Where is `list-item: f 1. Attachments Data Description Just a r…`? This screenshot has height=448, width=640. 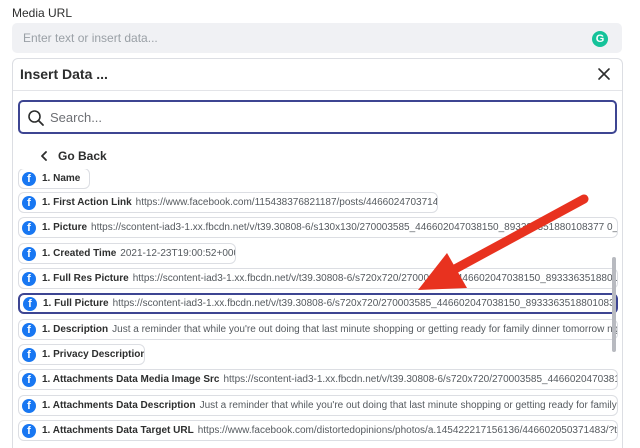
list-item: f 1. Attachments Data Description Just a r… is located at coordinates (318, 405).